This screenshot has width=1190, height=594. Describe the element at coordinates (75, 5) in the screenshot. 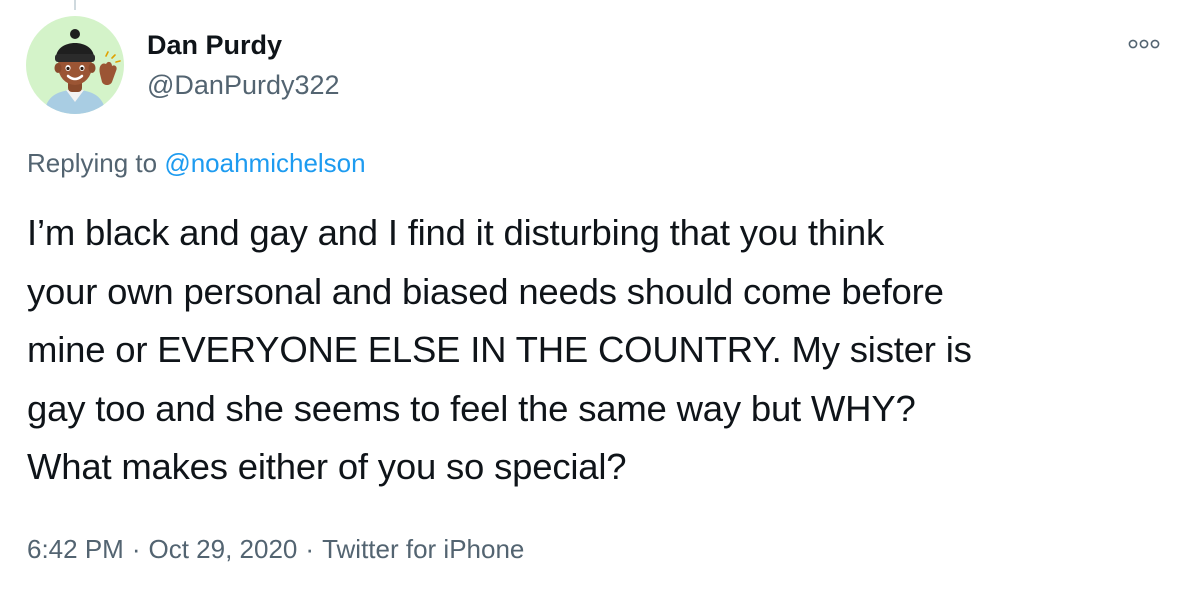

I see `thread-connector-line` at that location.